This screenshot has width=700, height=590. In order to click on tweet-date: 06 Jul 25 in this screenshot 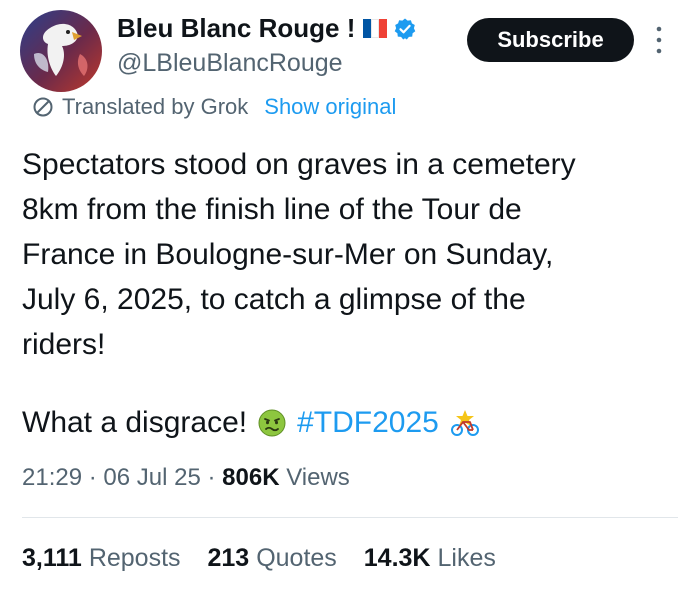, I will do `click(151, 477)`.